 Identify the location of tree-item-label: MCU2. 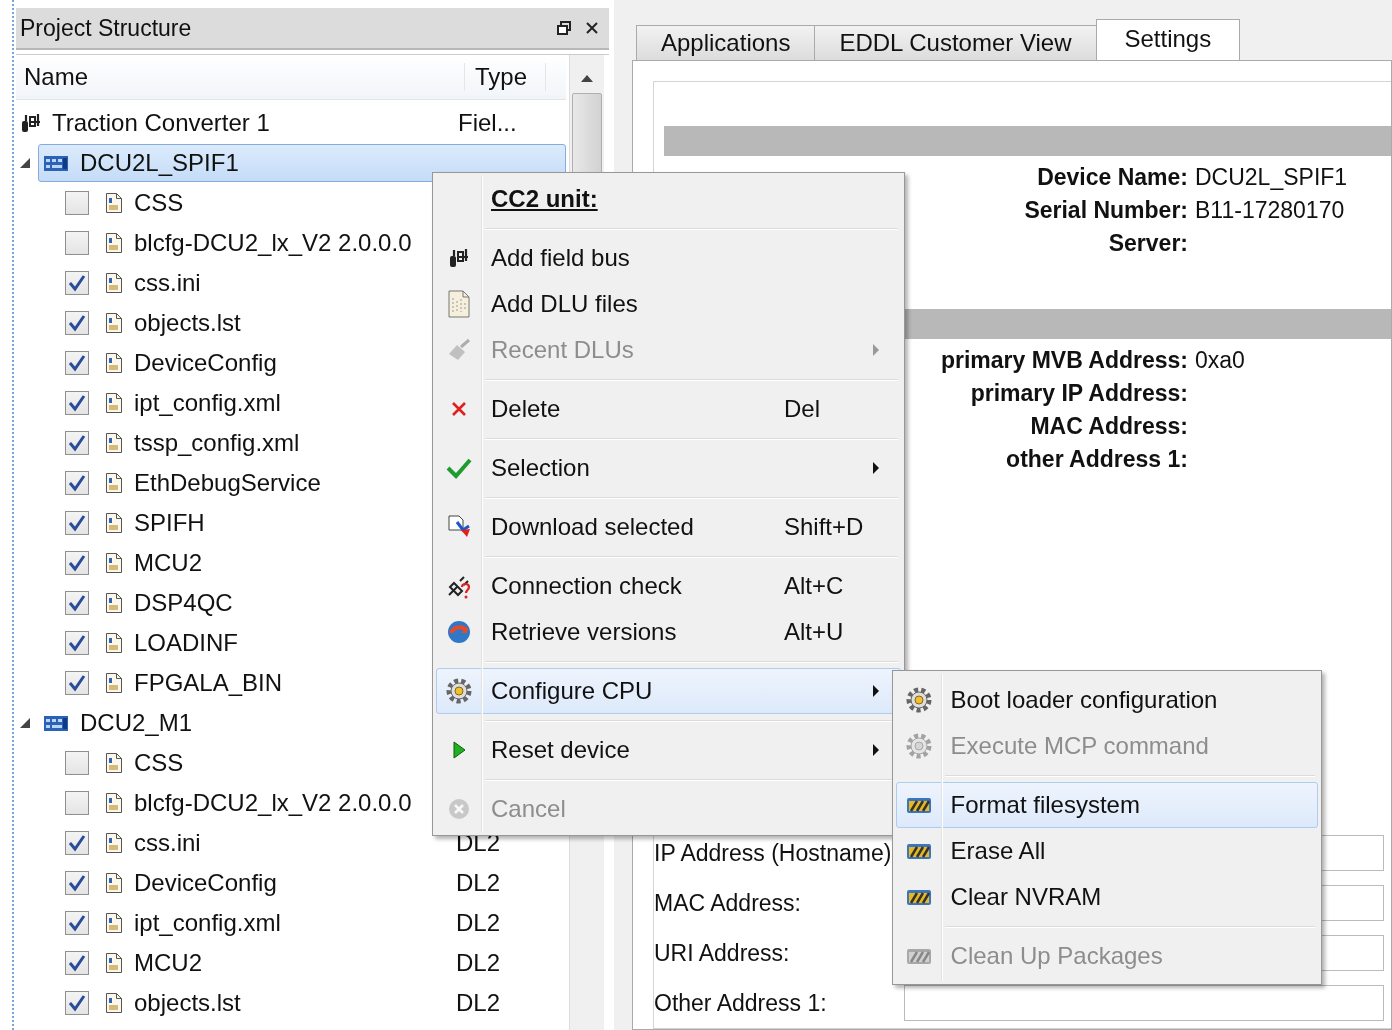
(295, 963).